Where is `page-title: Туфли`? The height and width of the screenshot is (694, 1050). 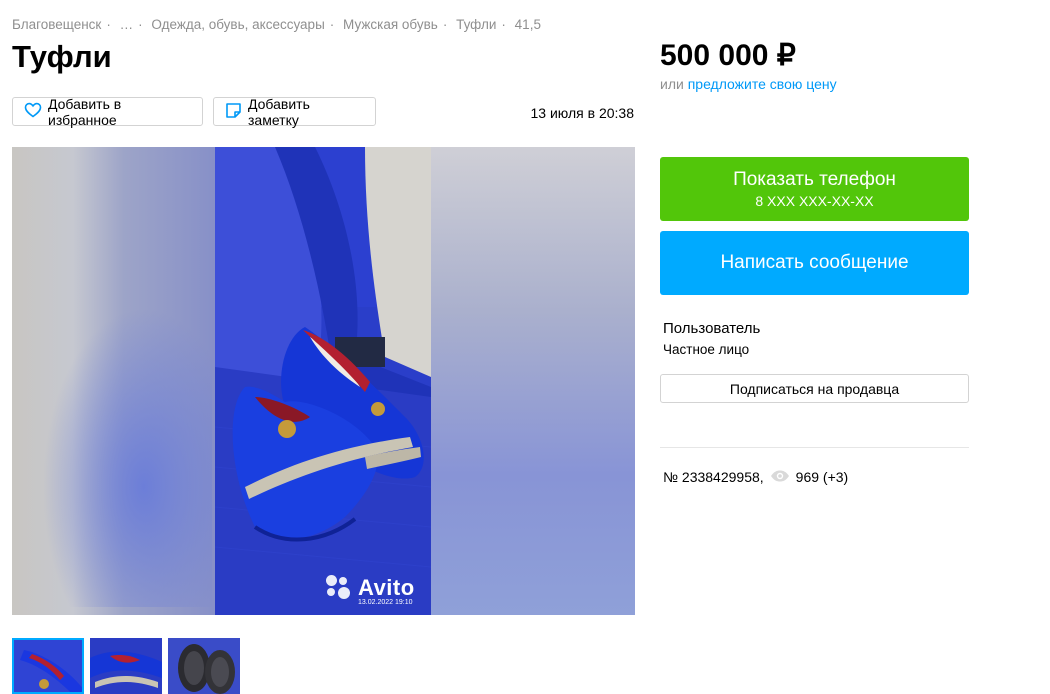 page-title: Туфли is located at coordinates (62, 56).